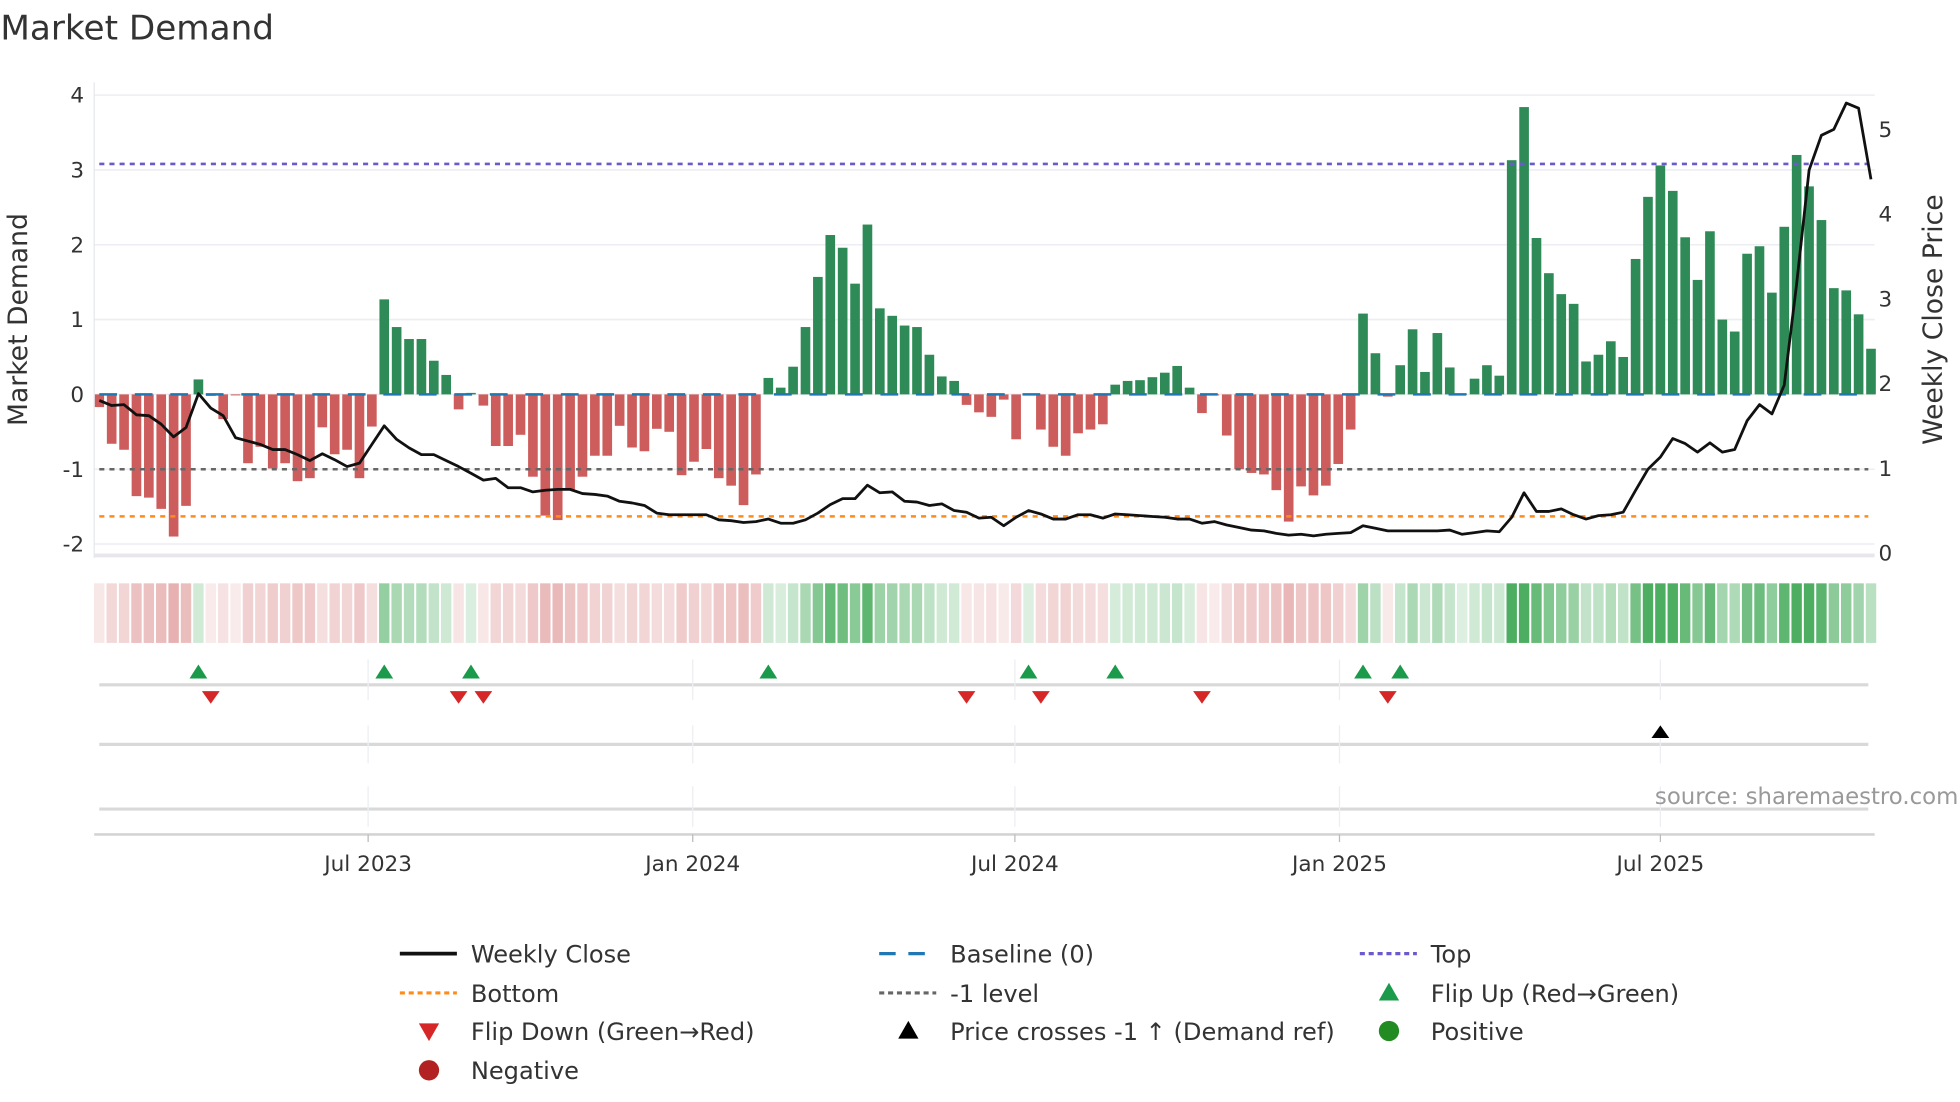  I want to click on y-tick-label: 3, so click(77, 171).